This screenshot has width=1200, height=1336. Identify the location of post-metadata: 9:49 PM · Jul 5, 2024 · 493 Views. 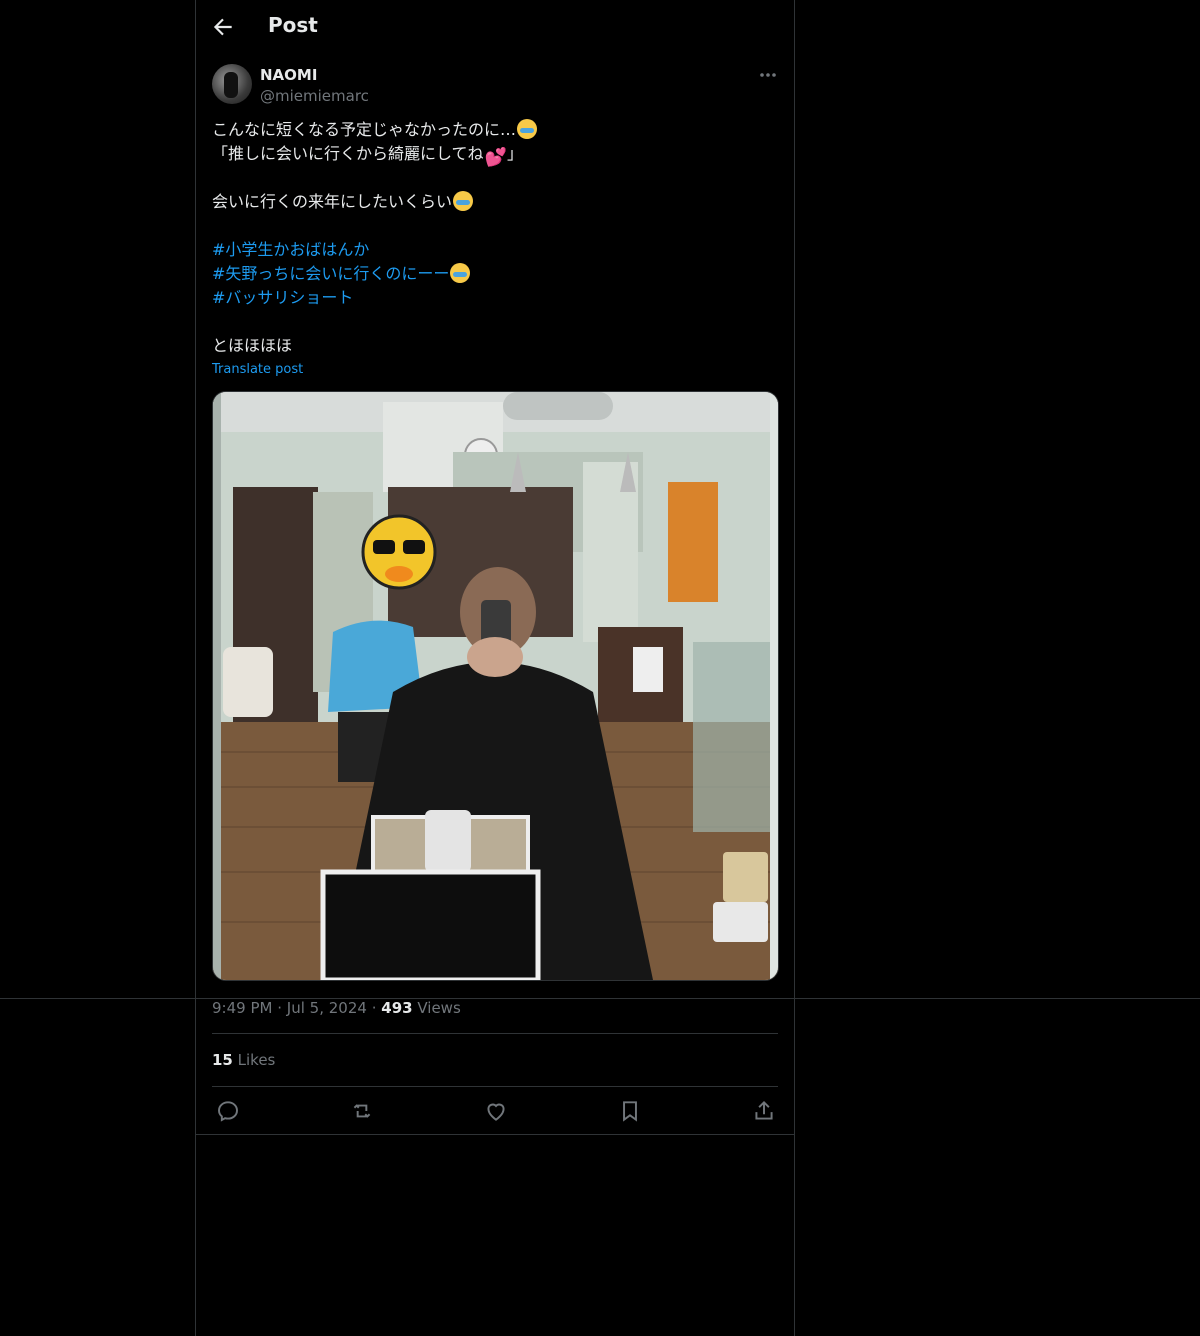
(336, 1008).